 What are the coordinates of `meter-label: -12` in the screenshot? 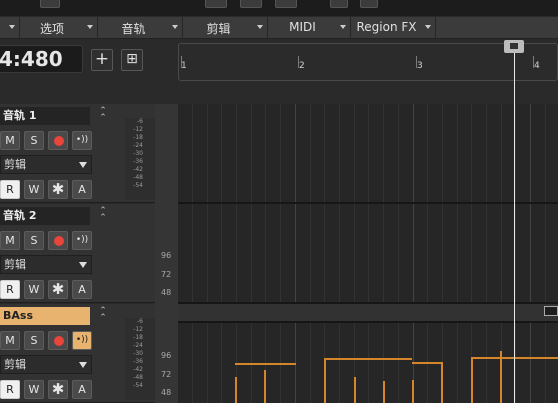 It's located at (138, 129).